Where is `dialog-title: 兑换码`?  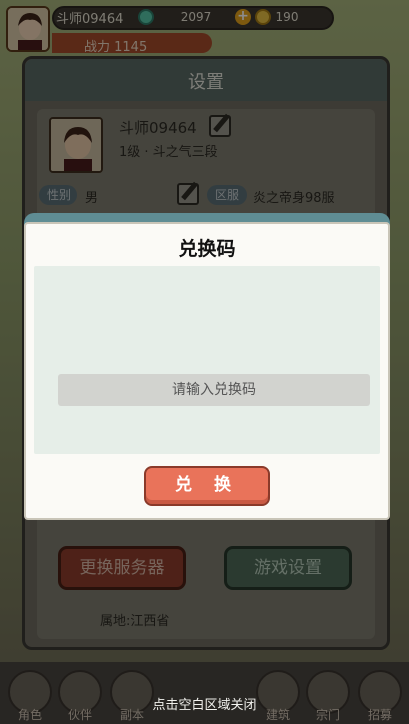 dialog-title: 兑换码 is located at coordinates (207, 249).